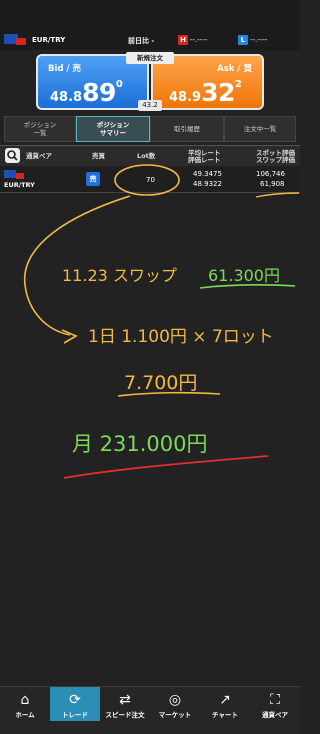  I want to click on nav-chart: ↗ チャート, so click(225, 704).